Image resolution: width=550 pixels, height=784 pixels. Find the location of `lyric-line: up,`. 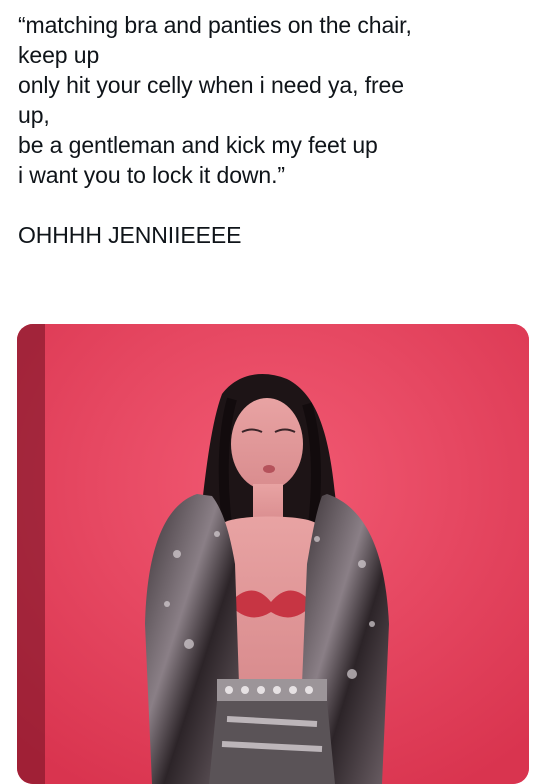

lyric-line: up, is located at coordinates (34, 115).